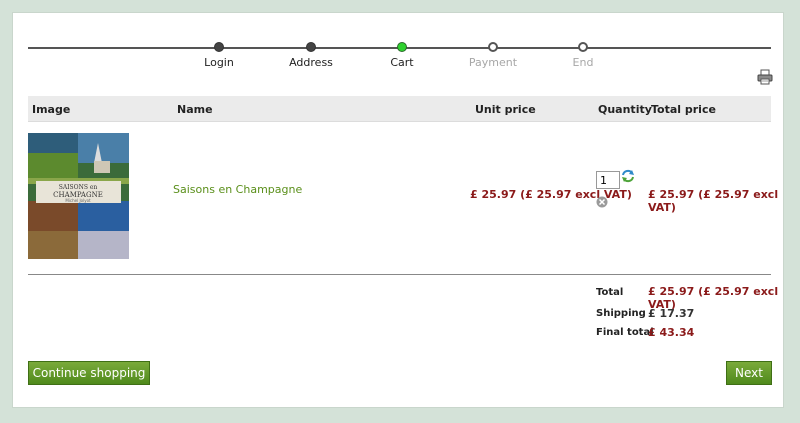 This screenshot has width=800, height=423. I want to click on step-payment: Payment, so click(493, 55).